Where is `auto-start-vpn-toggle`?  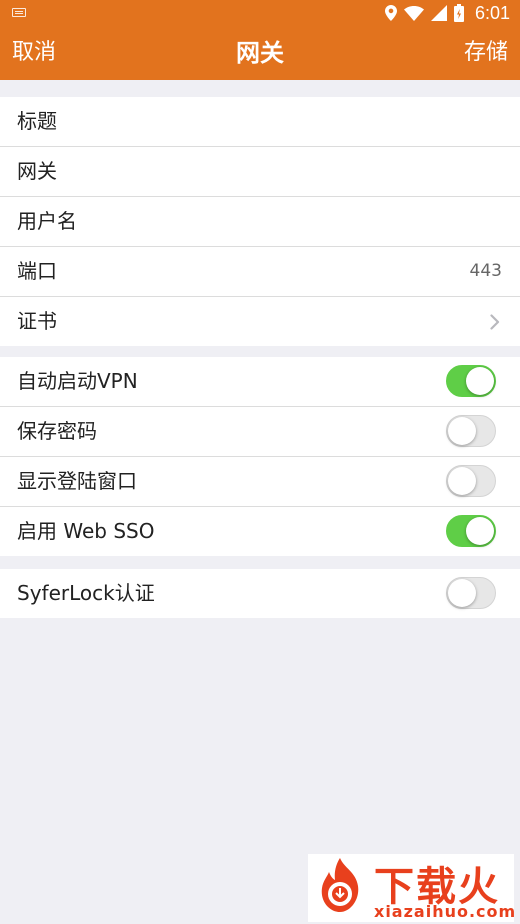
auto-start-vpn-toggle is located at coordinates (471, 381).